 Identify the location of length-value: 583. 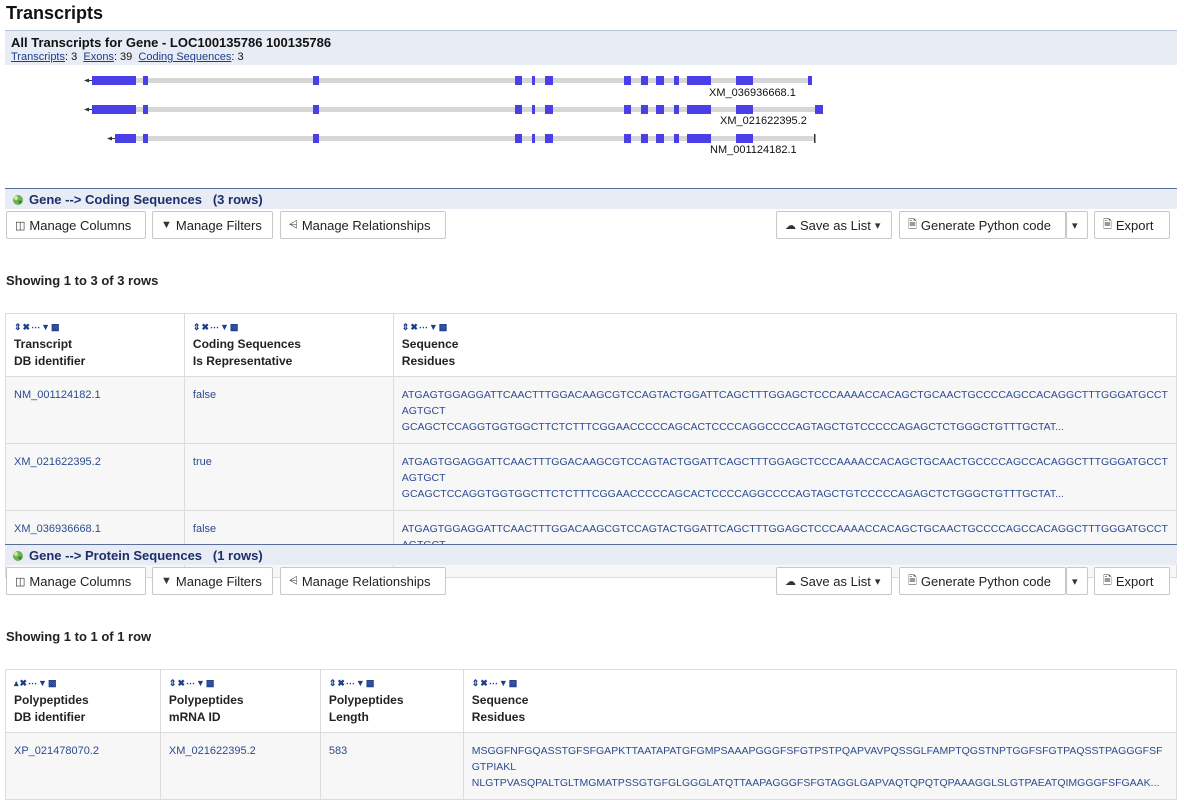
(338, 751).